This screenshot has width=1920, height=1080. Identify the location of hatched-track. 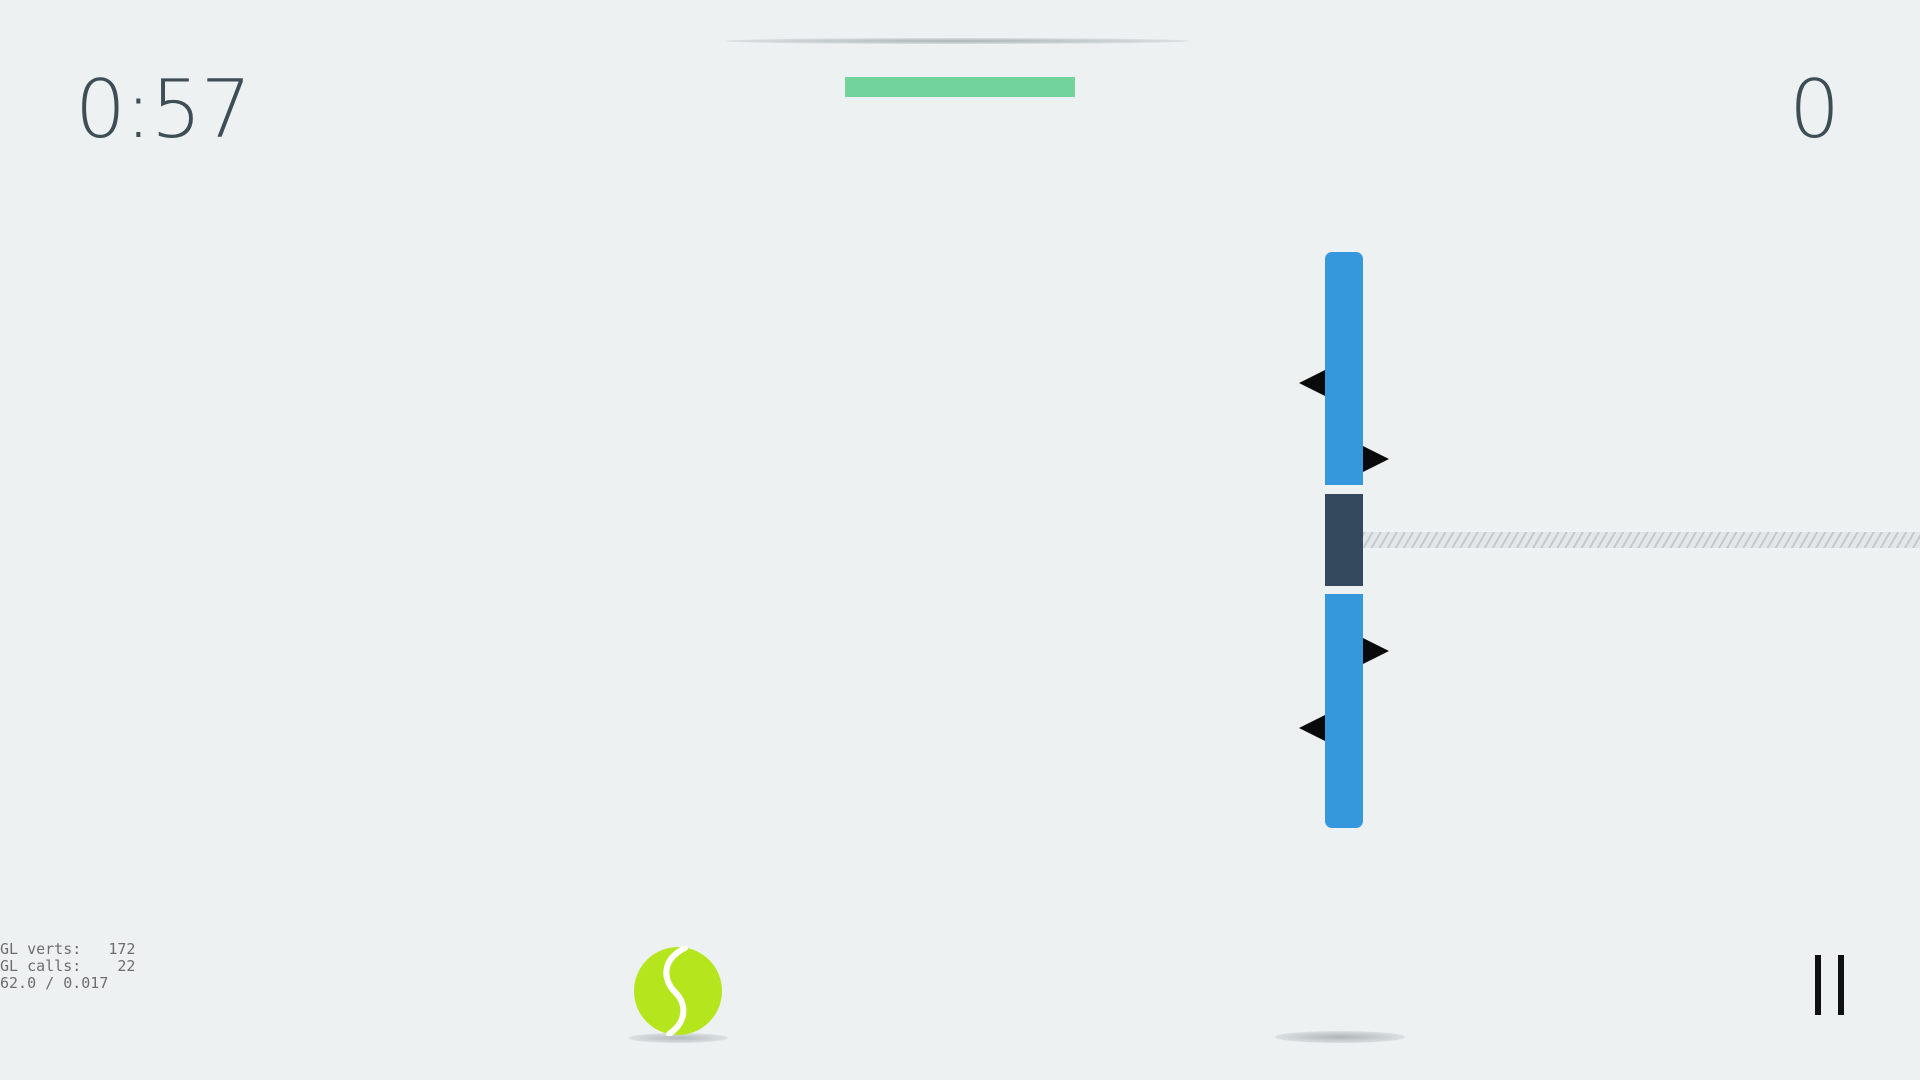
(1641, 540).